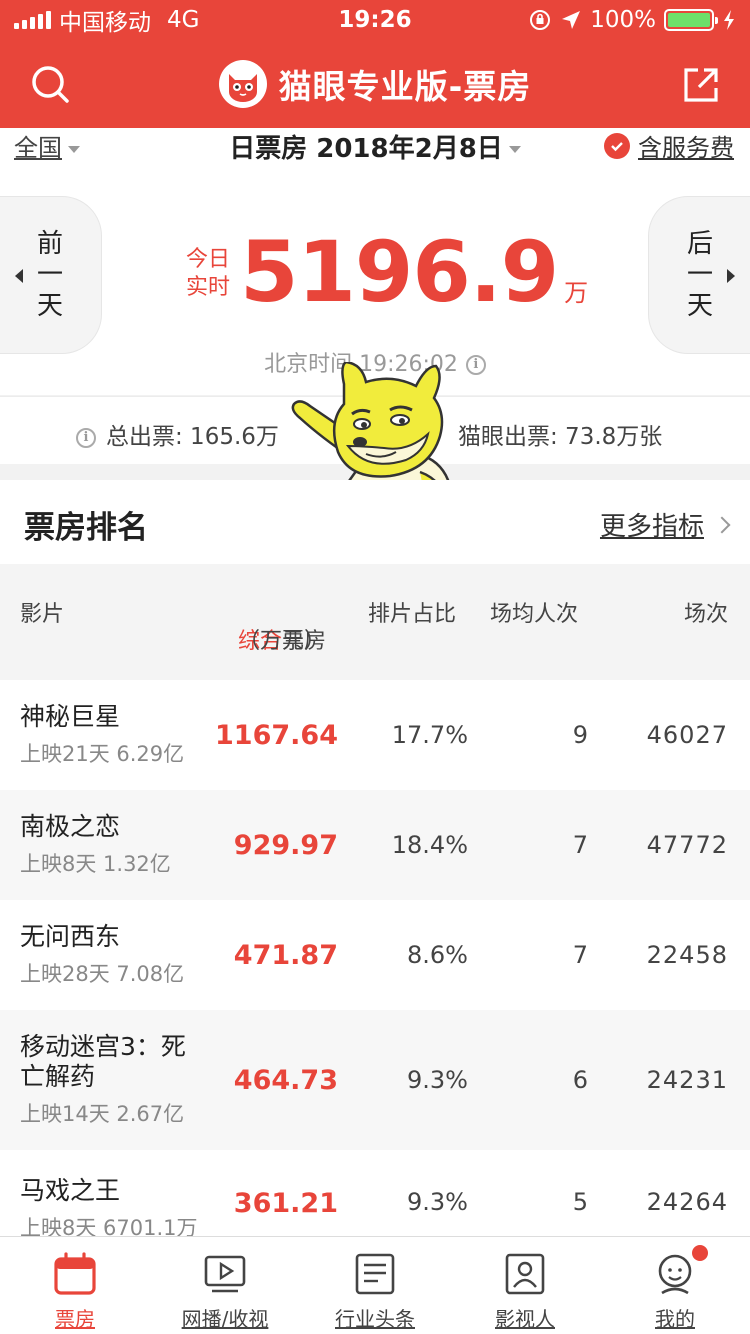 The image size is (750, 1334). I want to click on film-box-office: 1167.64, so click(276, 735).